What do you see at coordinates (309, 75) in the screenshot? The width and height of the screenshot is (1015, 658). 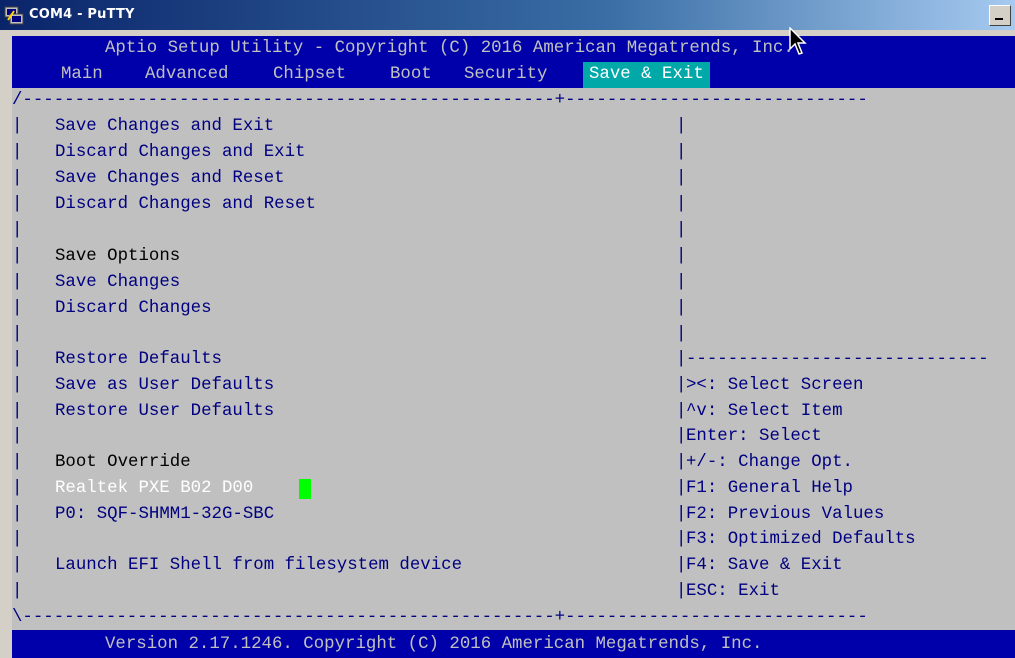 I see `tab-chipset: Chipset` at bounding box center [309, 75].